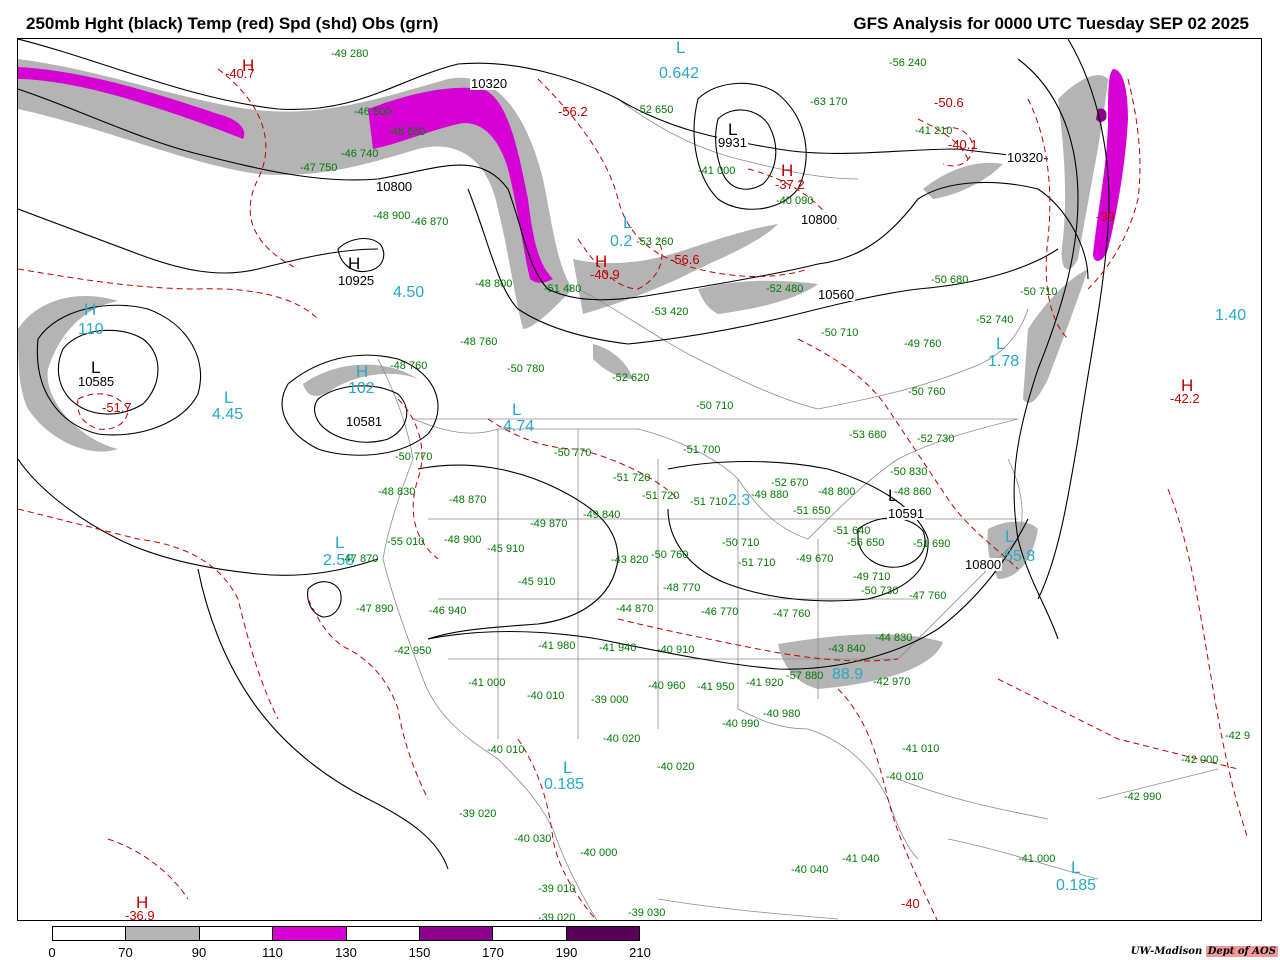  I want to click on credit-dept: Dept of AOS, so click(1241, 951).